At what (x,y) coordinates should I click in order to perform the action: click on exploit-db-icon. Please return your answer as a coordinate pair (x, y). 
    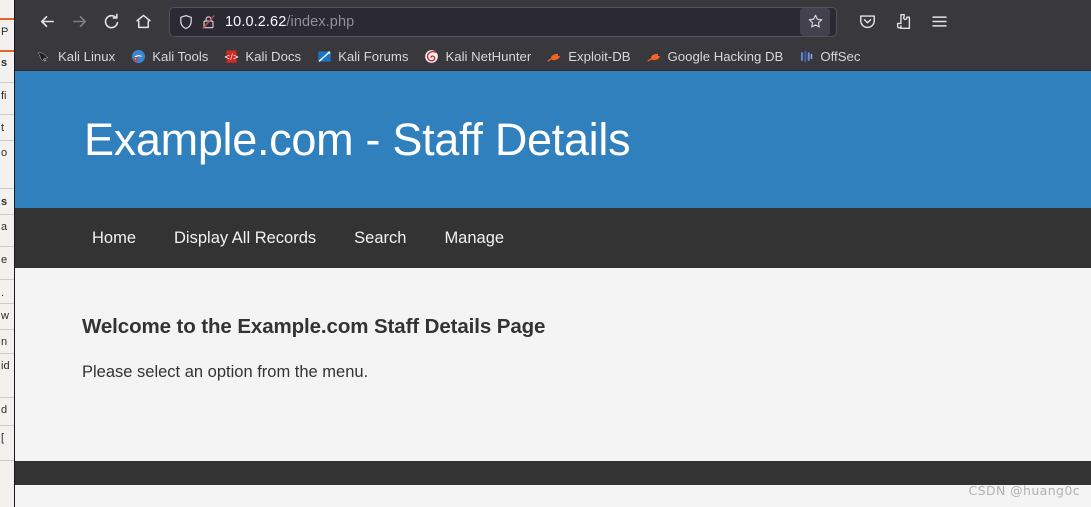
    Looking at the image, I should click on (554, 57).